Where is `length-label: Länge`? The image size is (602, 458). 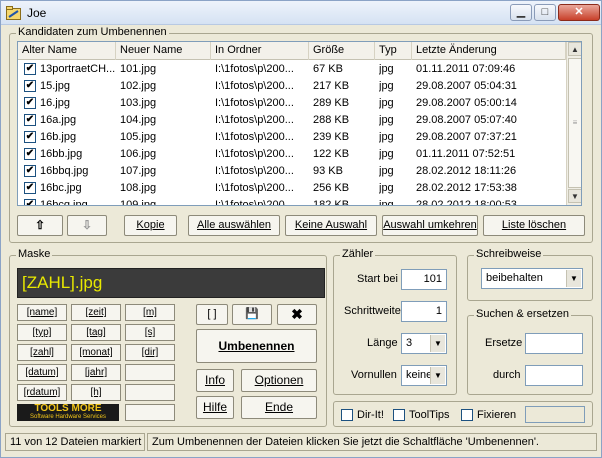
length-label: Länge is located at coordinates (382, 343).